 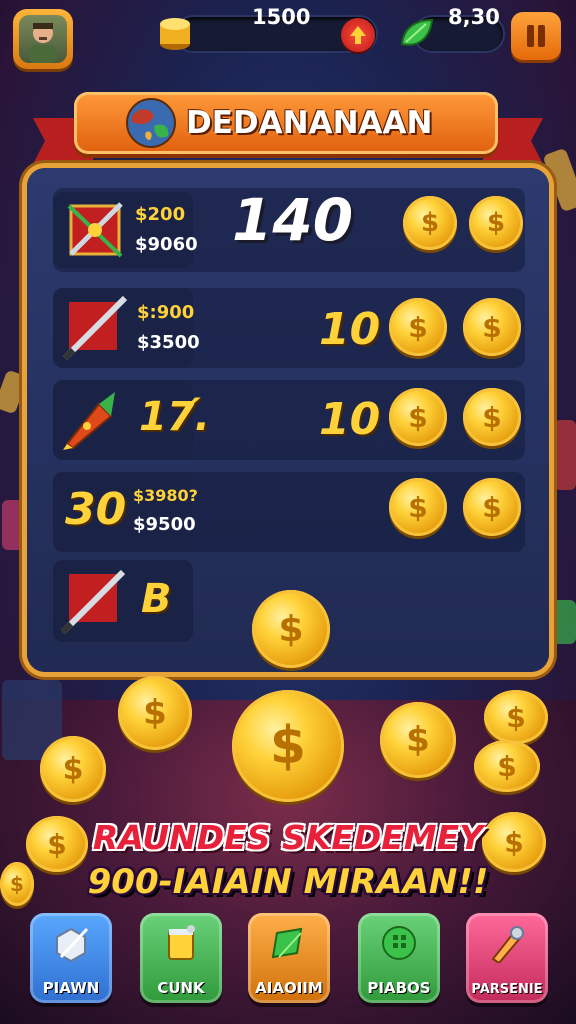 What do you see at coordinates (416, 34) in the screenshot?
I see `leaf-gem-icon` at bounding box center [416, 34].